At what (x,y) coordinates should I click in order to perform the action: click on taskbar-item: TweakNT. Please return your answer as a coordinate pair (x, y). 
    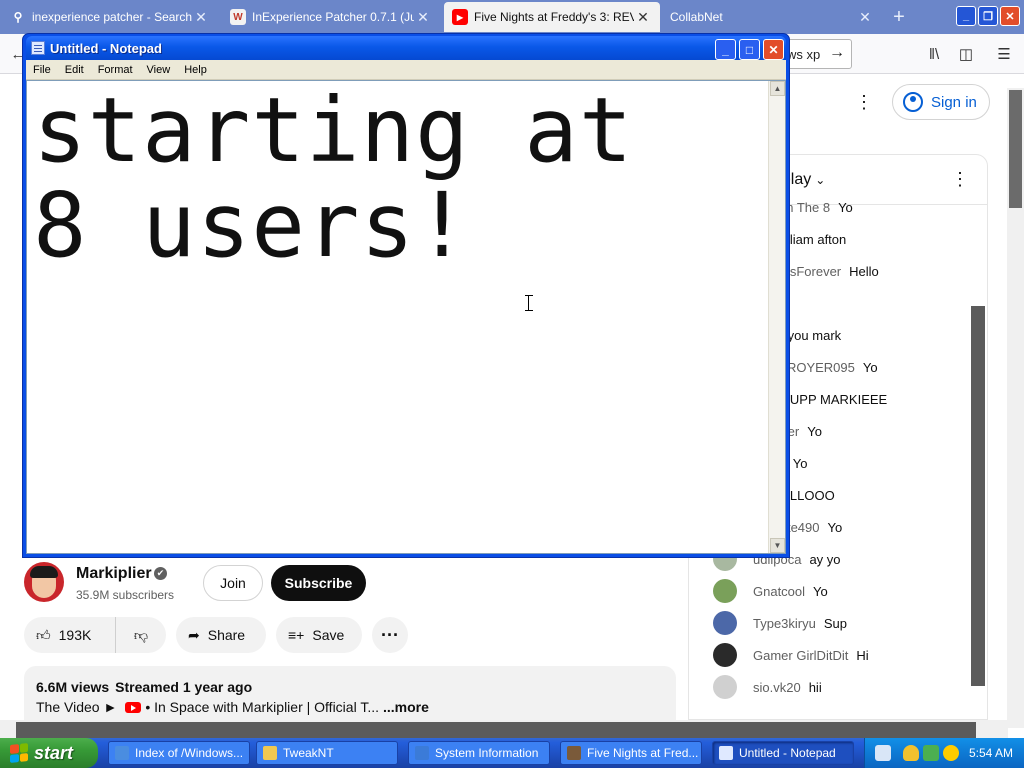
    Looking at the image, I should click on (327, 753).